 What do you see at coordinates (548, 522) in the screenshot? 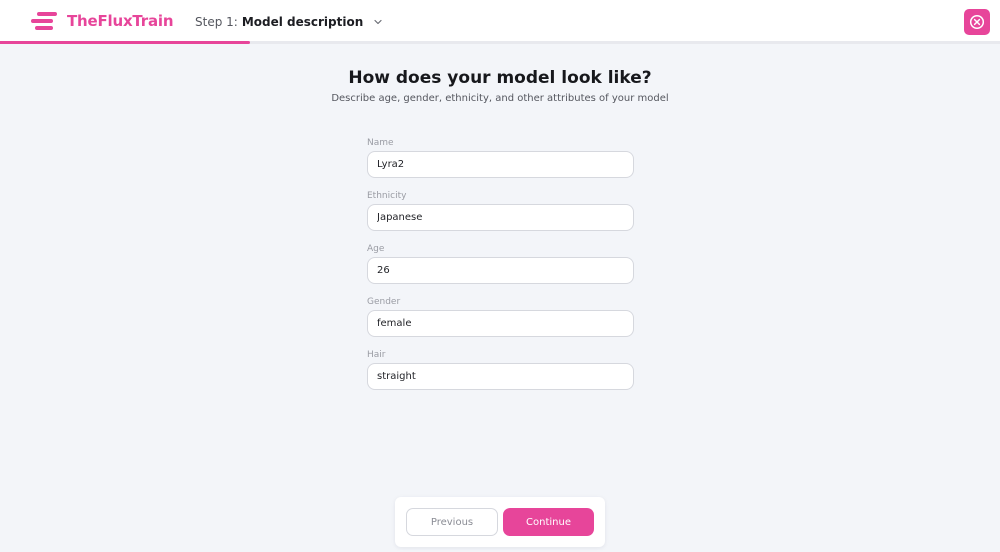
I see `continue-button: Continue` at bounding box center [548, 522].